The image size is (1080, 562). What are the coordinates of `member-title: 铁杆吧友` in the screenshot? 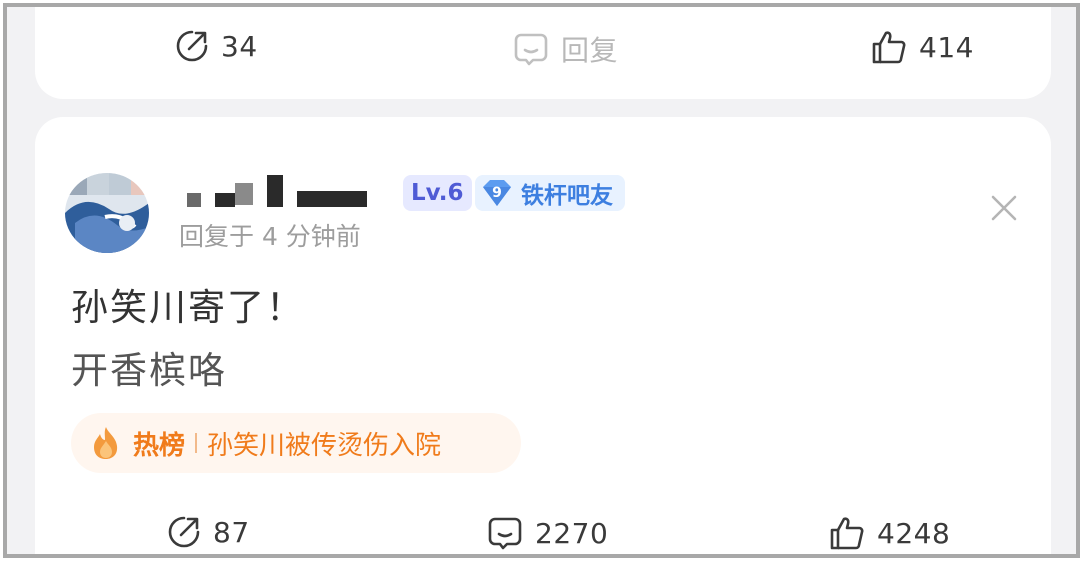 It's located at (567, 196).